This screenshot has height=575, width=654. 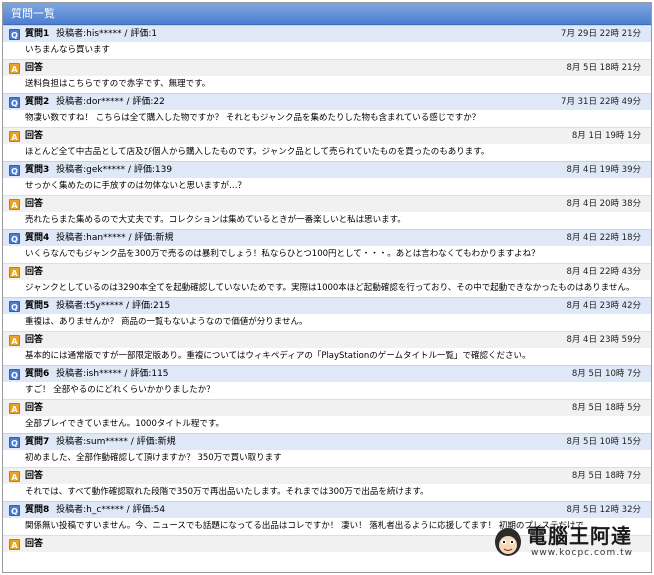 What do you see at coordinates (327, 50) in the screenshot?
I see `question-text: いちまんなら買います` at bounding box center [327, 50].